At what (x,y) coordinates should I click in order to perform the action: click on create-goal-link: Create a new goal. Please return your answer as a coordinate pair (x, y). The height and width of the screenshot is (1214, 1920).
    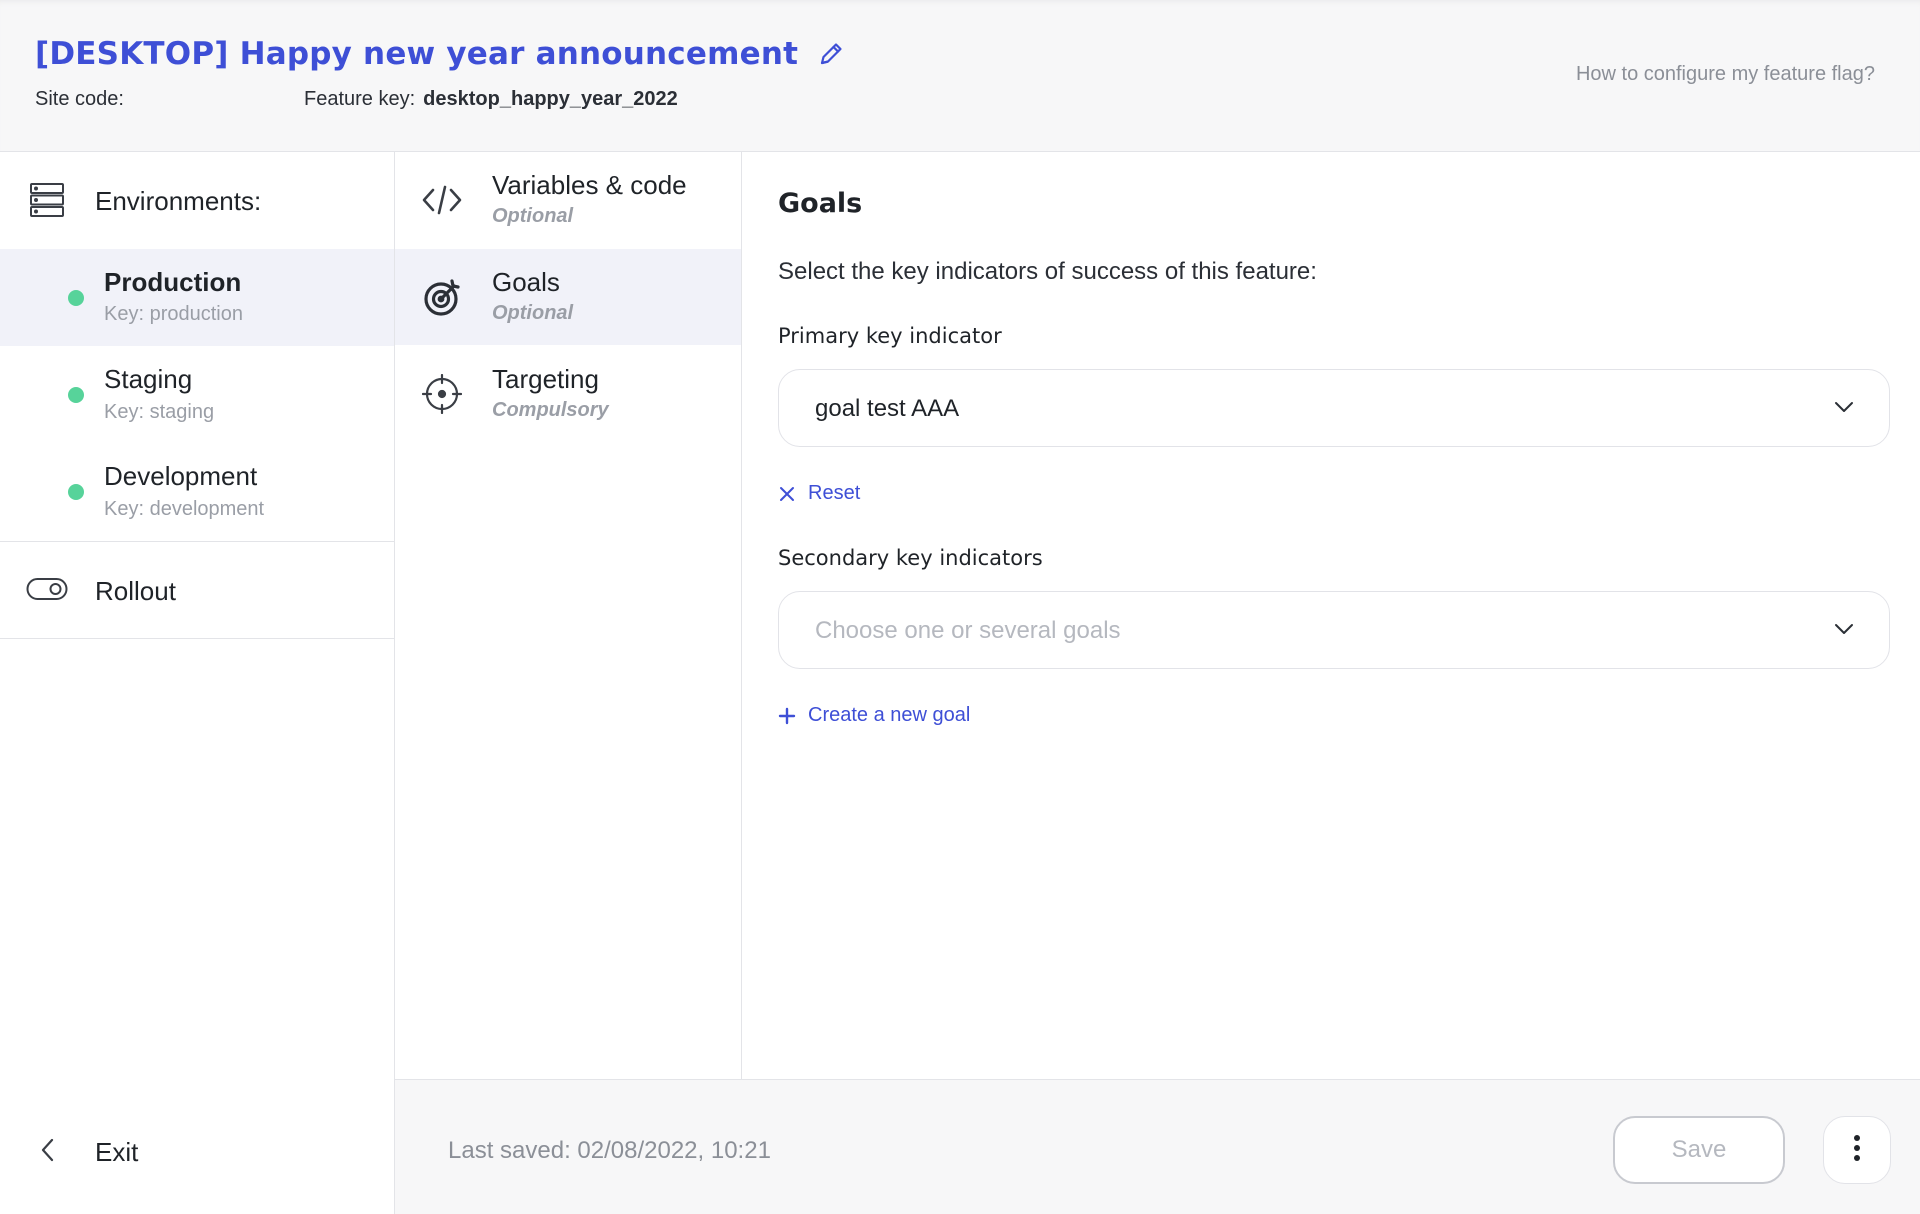
    Looking at the image, I should click on (874, 715).